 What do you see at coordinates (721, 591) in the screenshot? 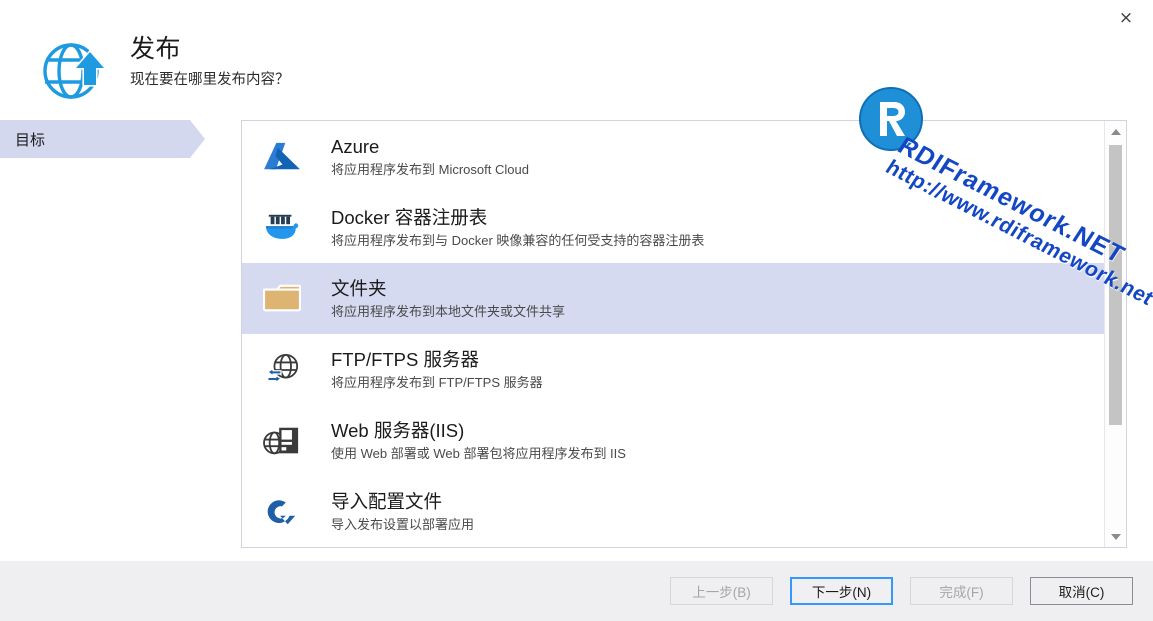
I see `previous-button: 上一步(B)` at bounding box center [721, 591].